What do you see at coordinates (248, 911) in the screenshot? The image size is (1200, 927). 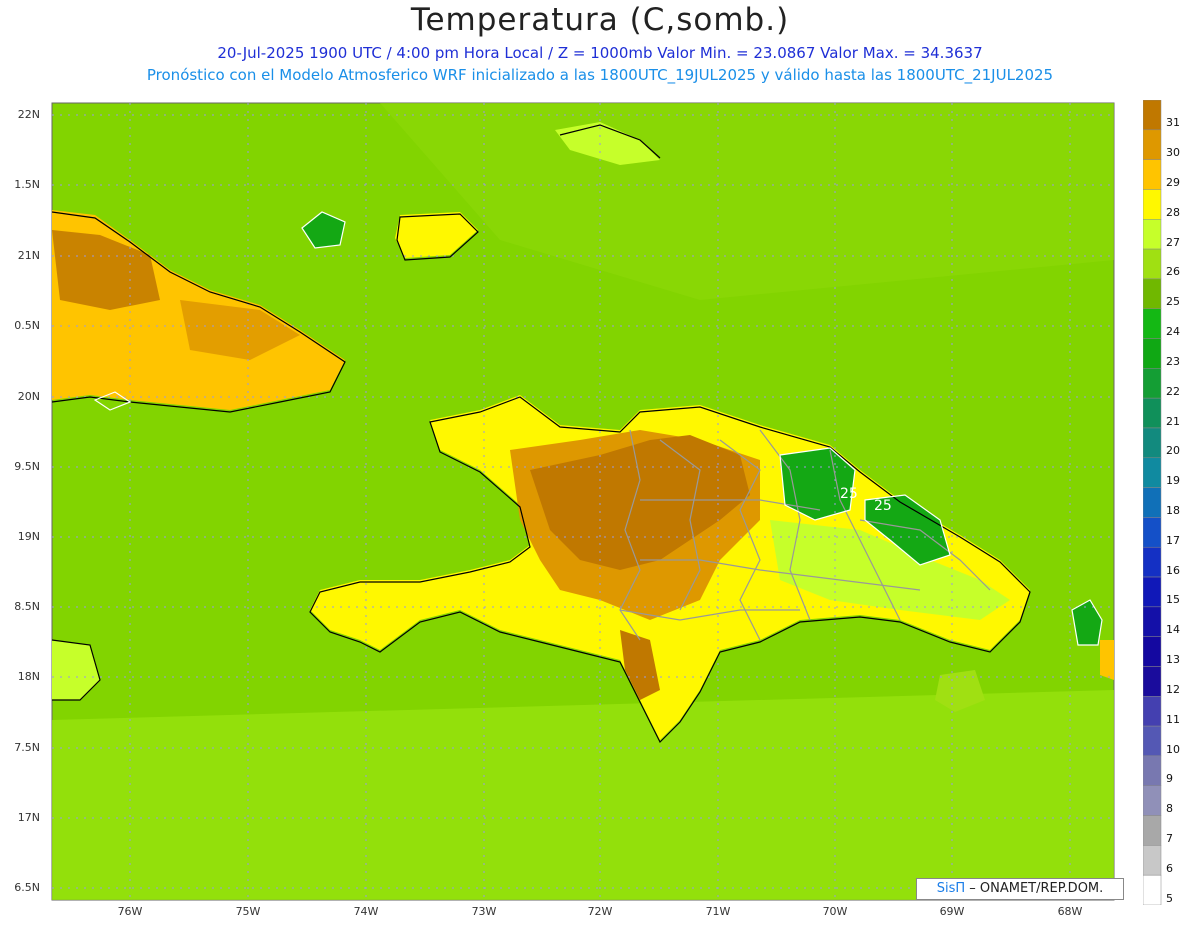 I see `lon-label: 75W` at bounding box center [248, 911].